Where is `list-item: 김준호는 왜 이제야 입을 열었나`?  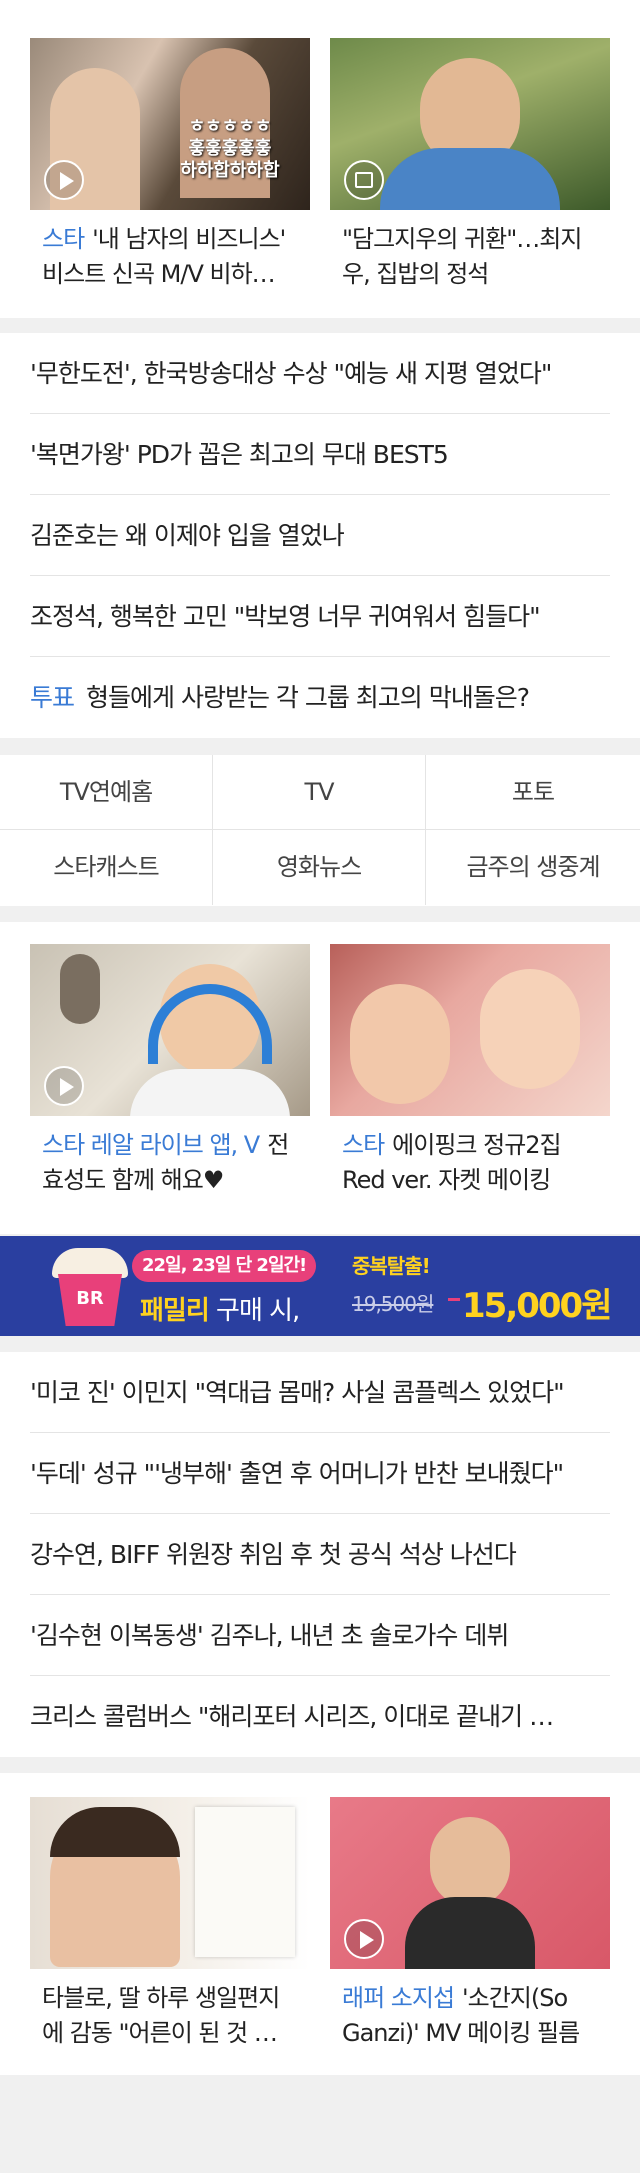 list-item: 김준호는 왜 이제야 입을 열었나 is located at coordinates (320, 535).